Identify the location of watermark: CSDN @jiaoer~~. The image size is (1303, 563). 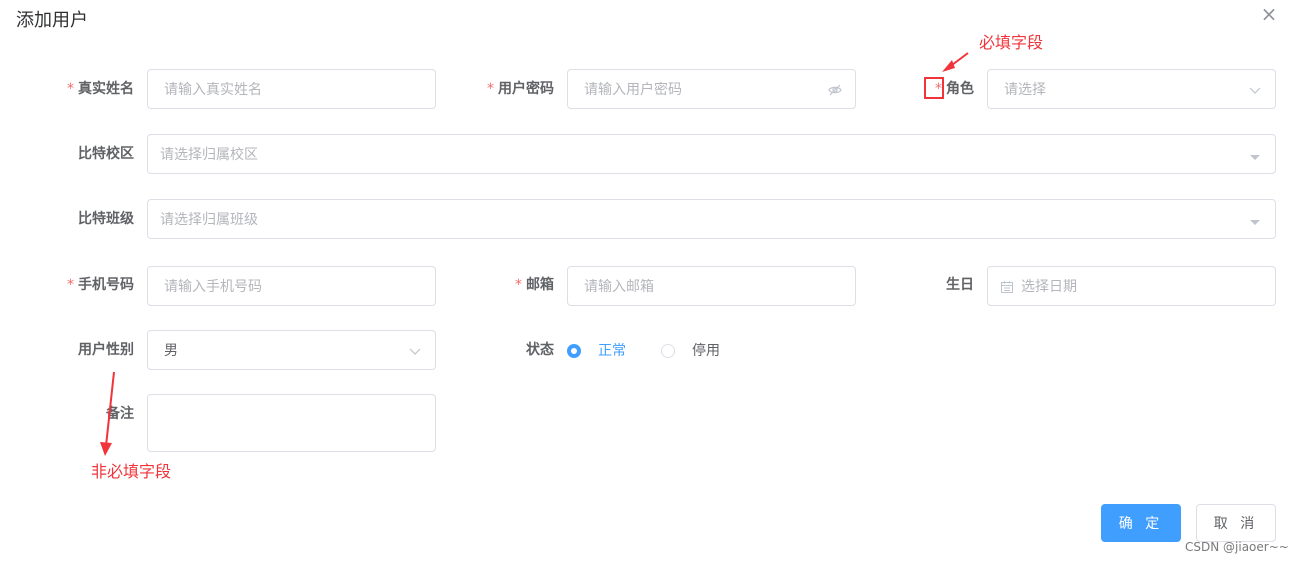
(1237, 547).